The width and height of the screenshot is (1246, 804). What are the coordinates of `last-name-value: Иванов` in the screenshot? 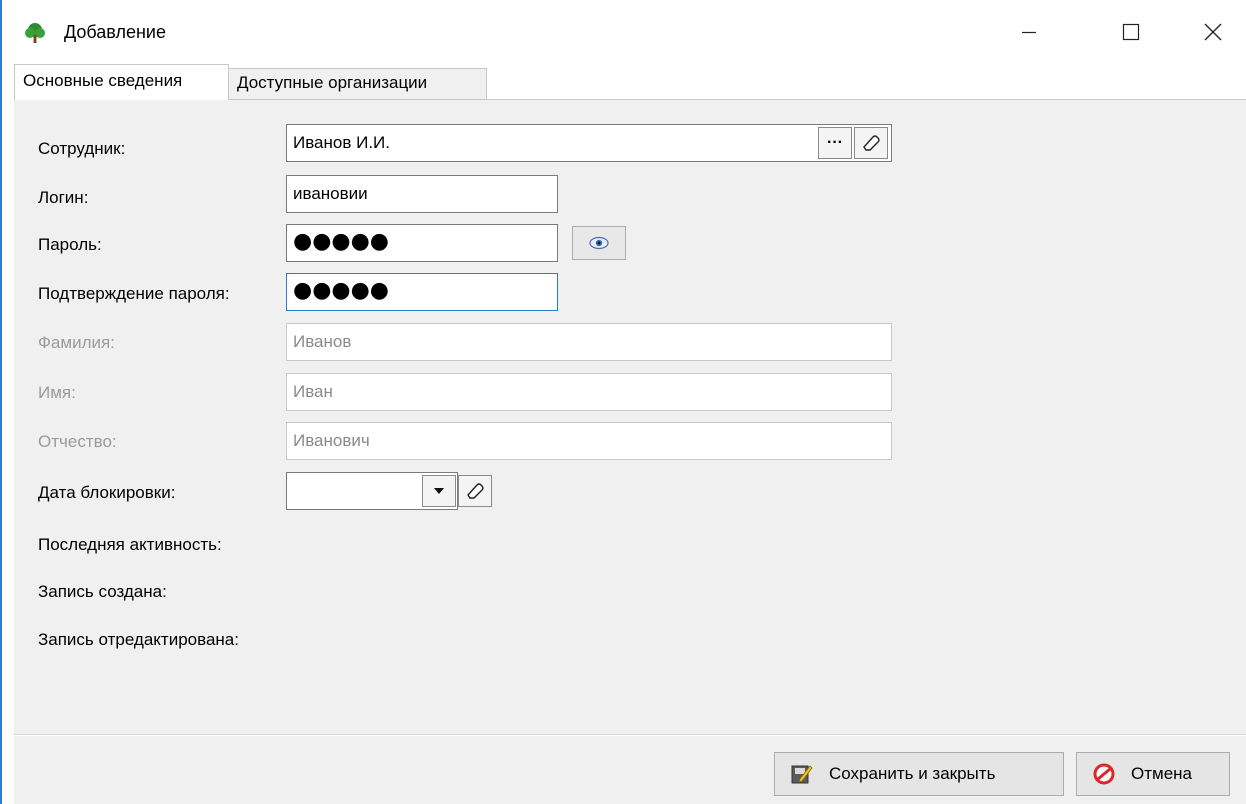 It's located at (322, 341).